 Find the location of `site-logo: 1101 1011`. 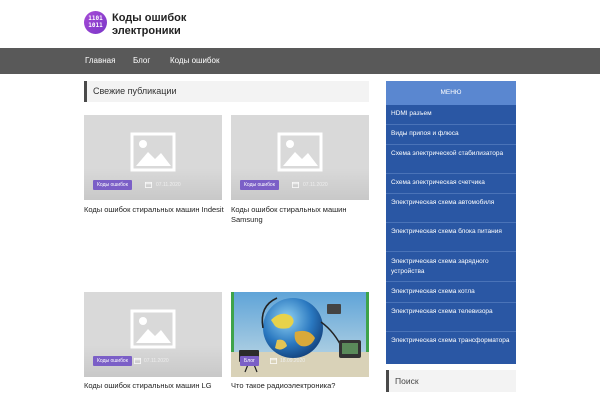

site-logo: 1101 1011 is located at coordinates (95, 22).